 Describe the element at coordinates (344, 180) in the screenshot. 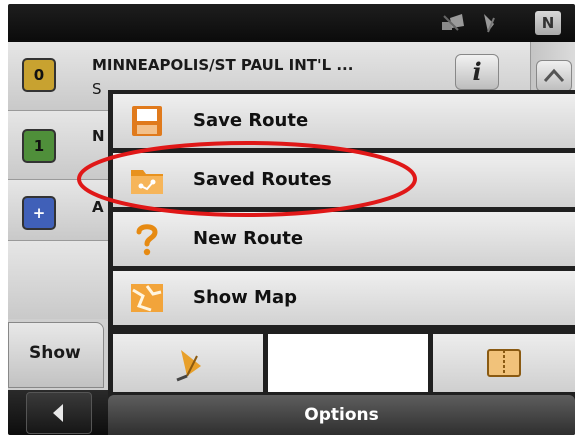

I see `saved-routes-button: Saved Routes` at that location.